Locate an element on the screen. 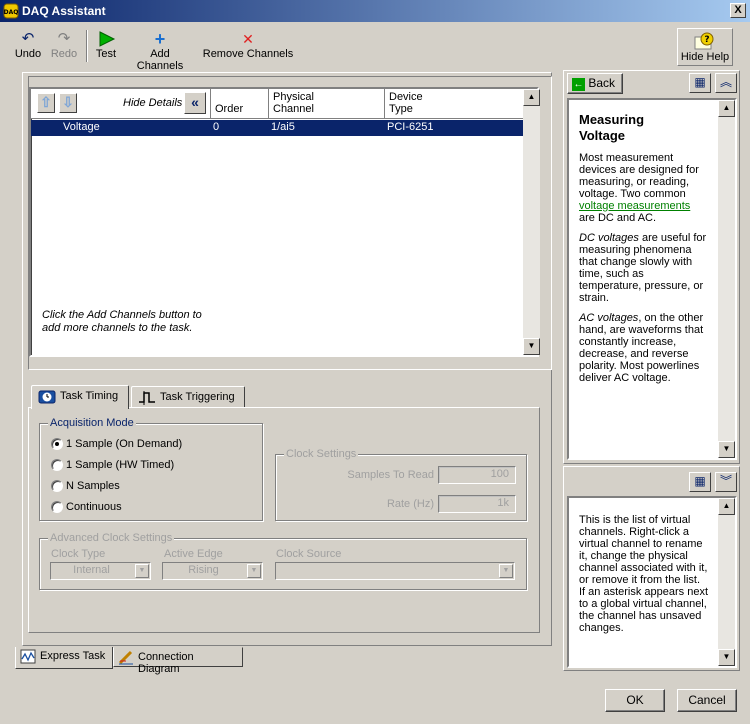  clock-type-value: Internal is located at coordinates (91, 570).